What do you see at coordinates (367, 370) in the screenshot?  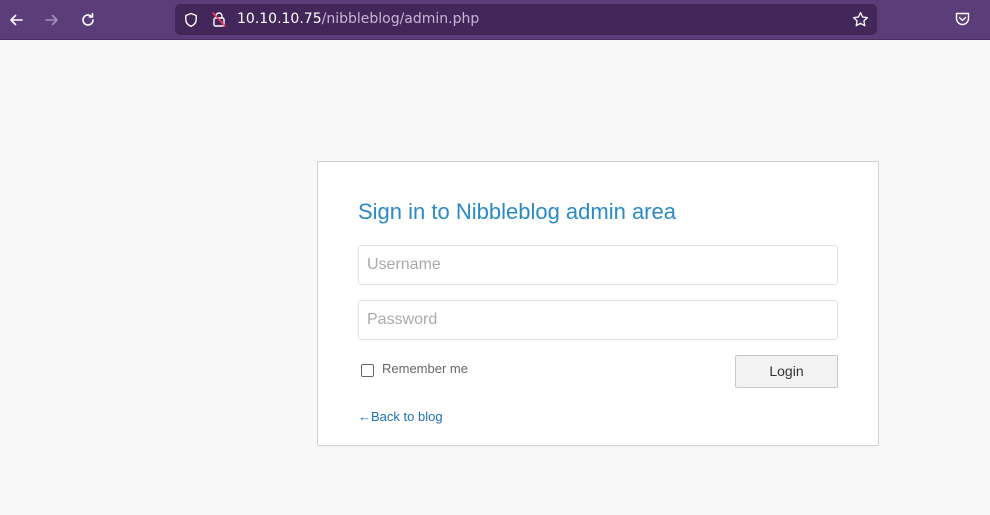 I see `remember-checkbox` at bounding box center [367, 370].